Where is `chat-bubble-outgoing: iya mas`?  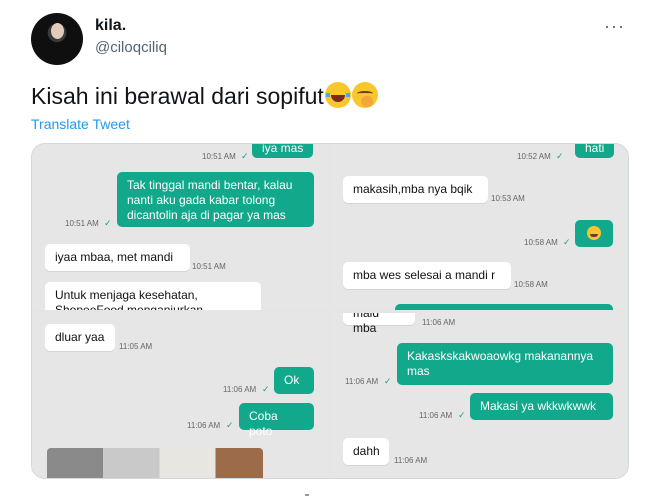 chat-bubble-outgoing: iya mas is located at coordinates (283, 151).